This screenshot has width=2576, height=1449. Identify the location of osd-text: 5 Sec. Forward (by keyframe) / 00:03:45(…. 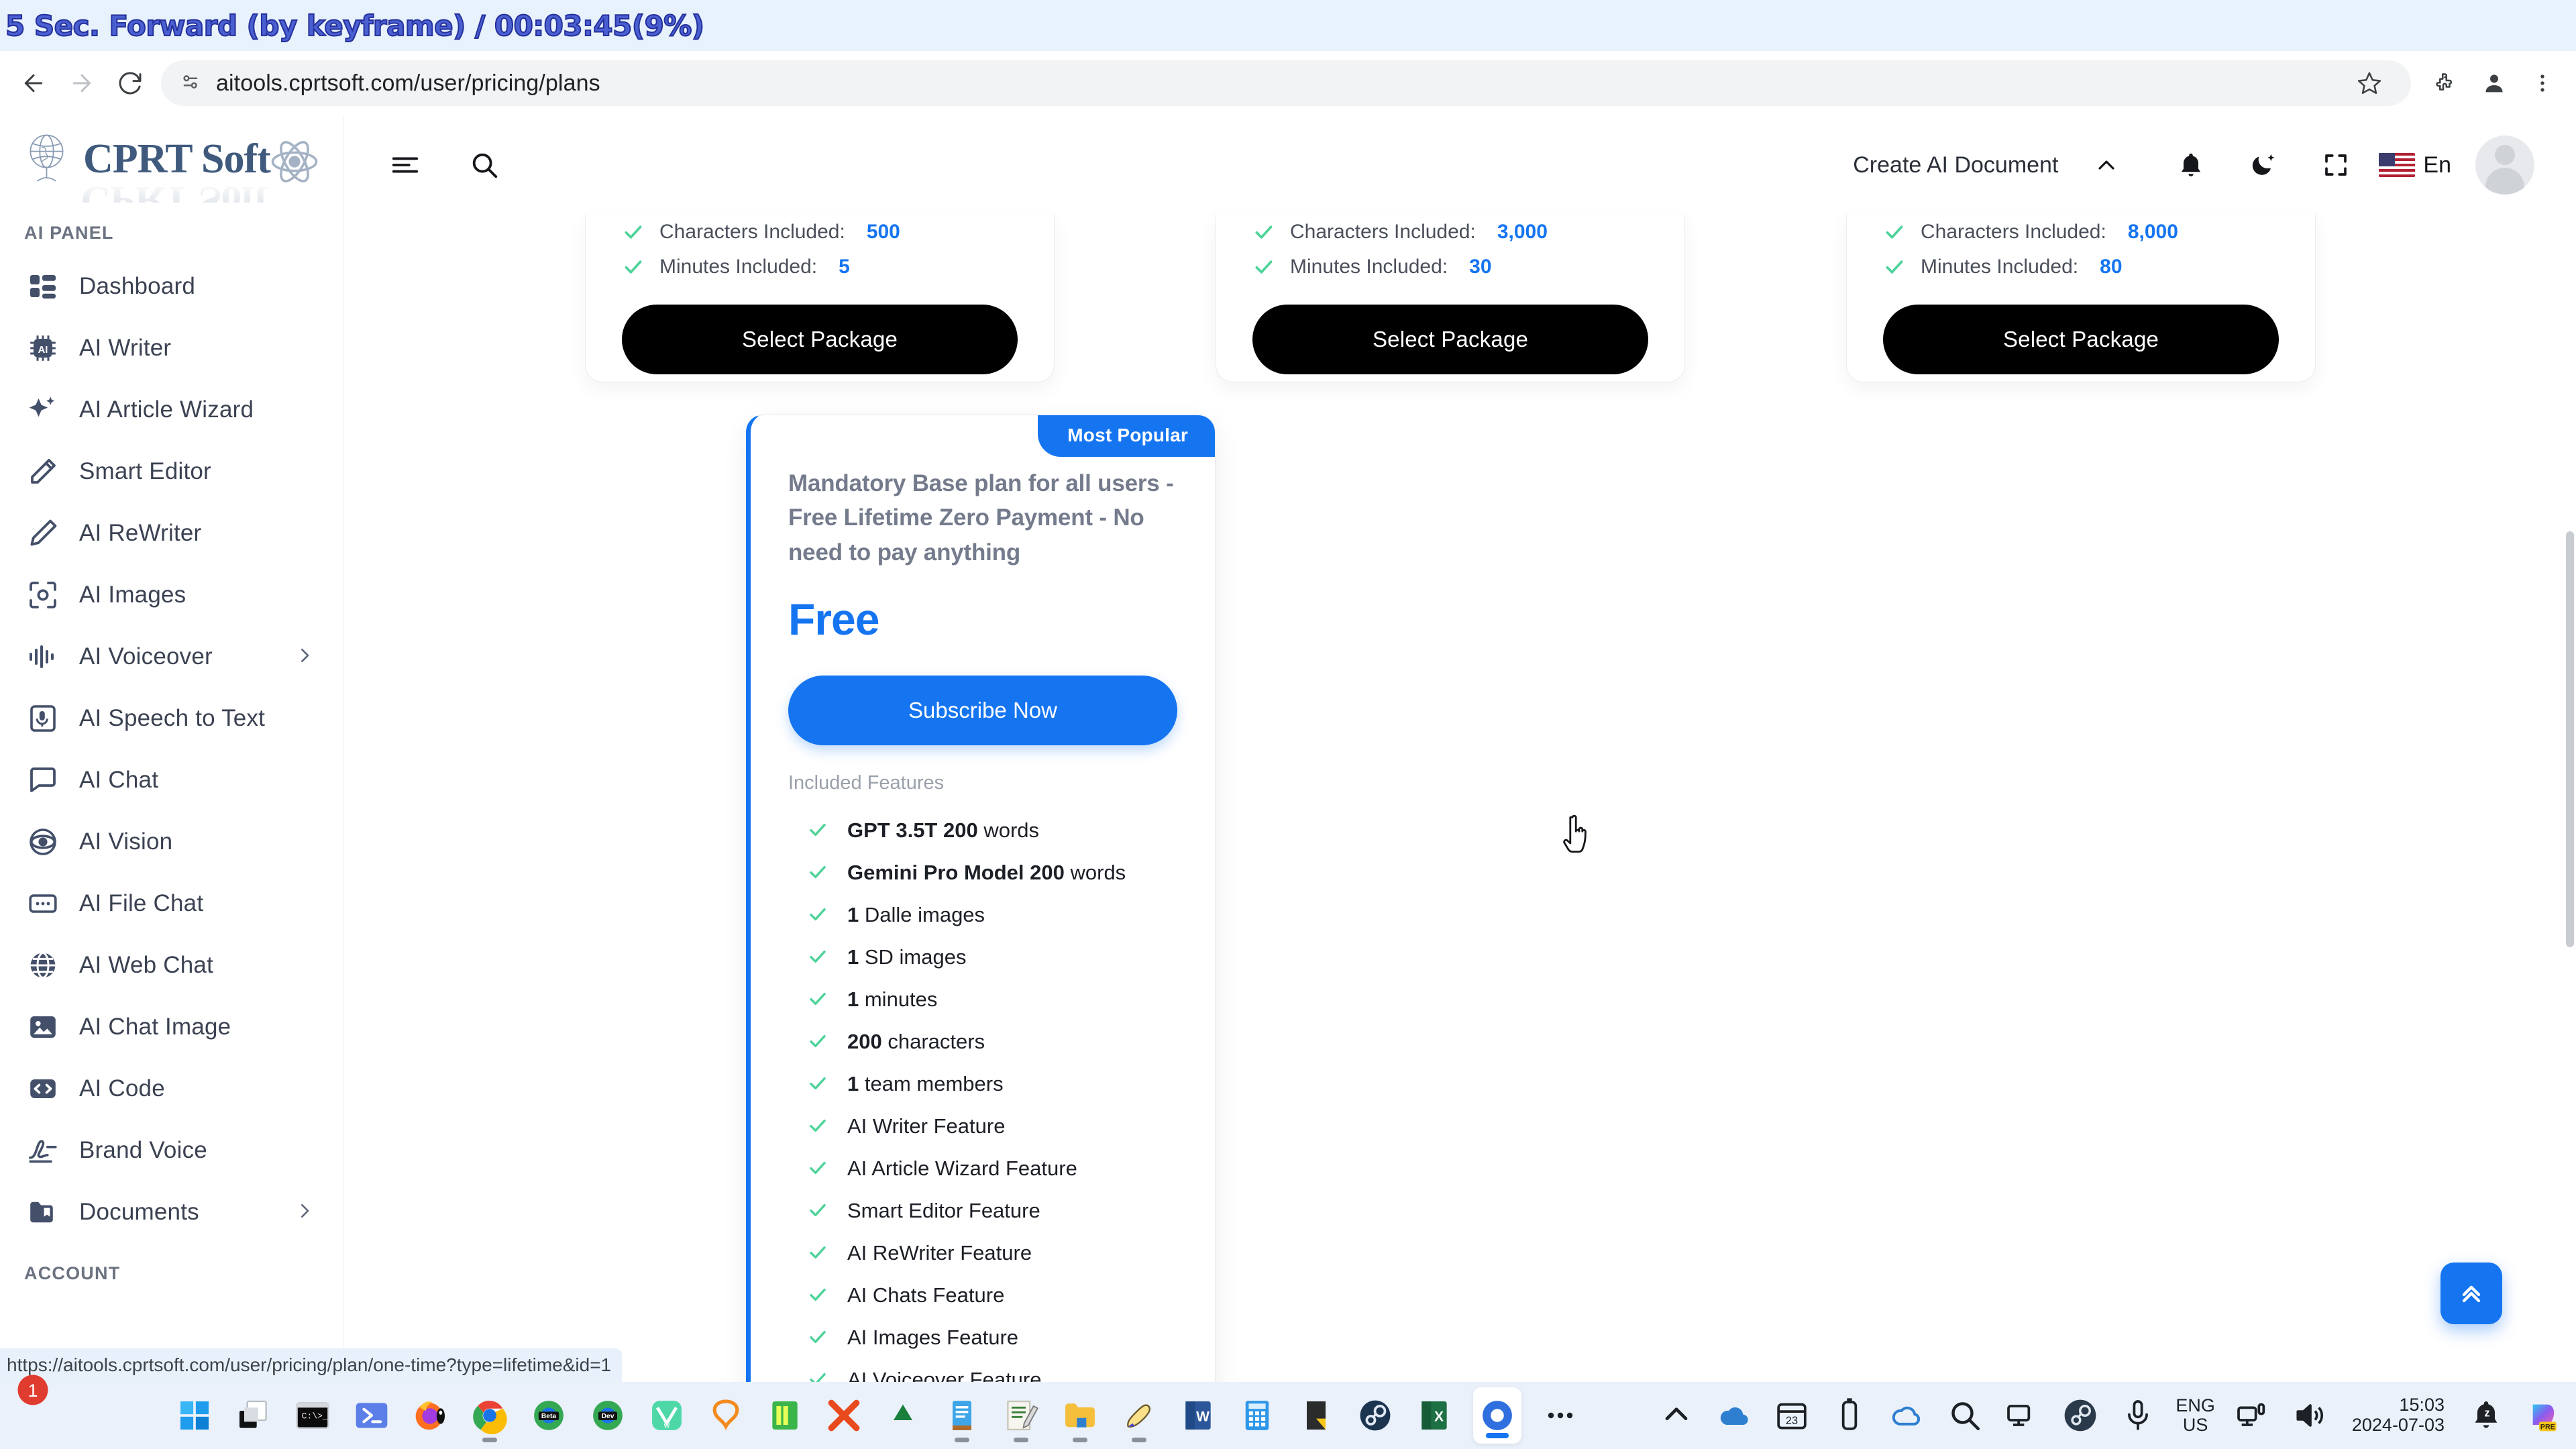
(355, 26).